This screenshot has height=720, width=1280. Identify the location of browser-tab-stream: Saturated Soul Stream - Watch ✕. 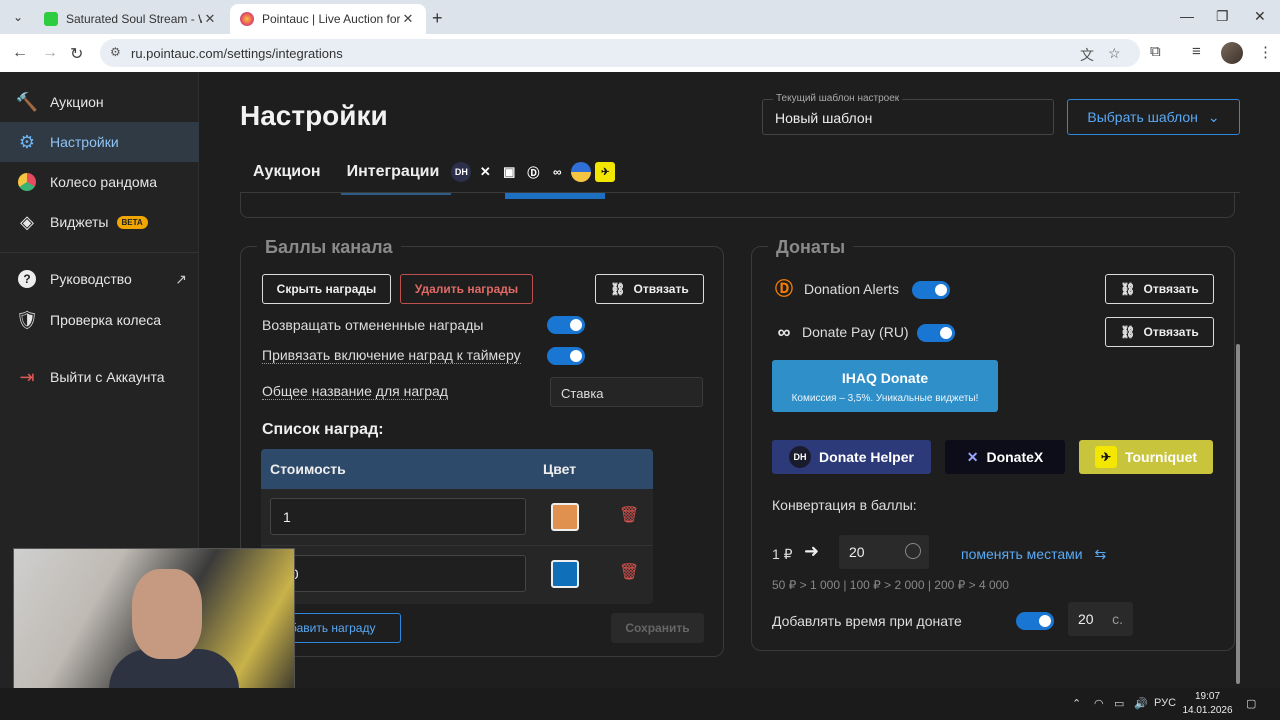
(131, 19).